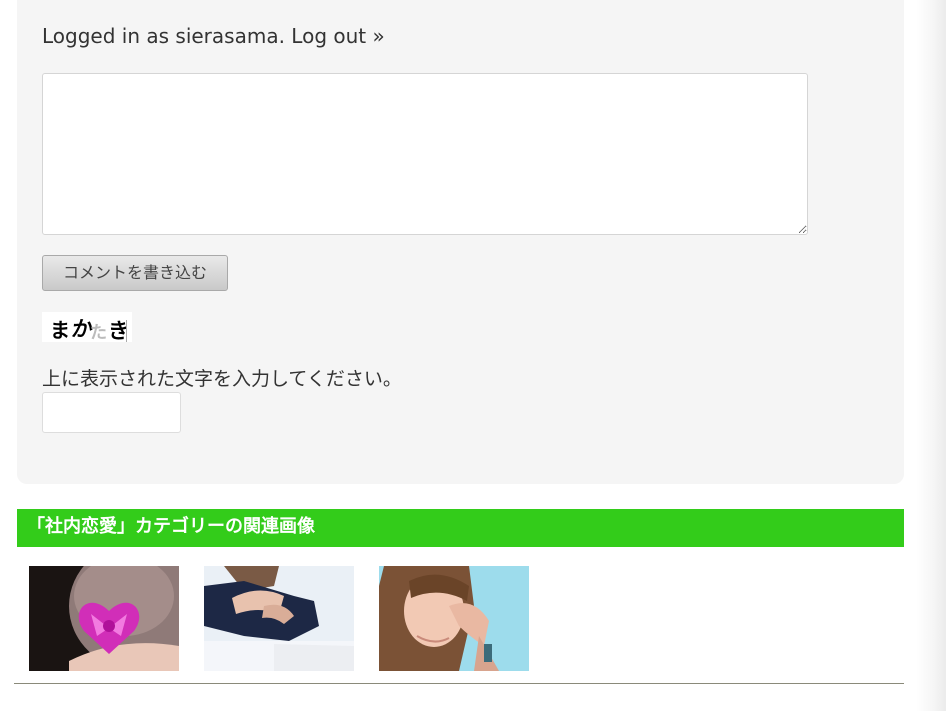 This screenshot has height=711, width=946. I want to click on submit-comment-button: コメントを書き込む, so click(135, 273).